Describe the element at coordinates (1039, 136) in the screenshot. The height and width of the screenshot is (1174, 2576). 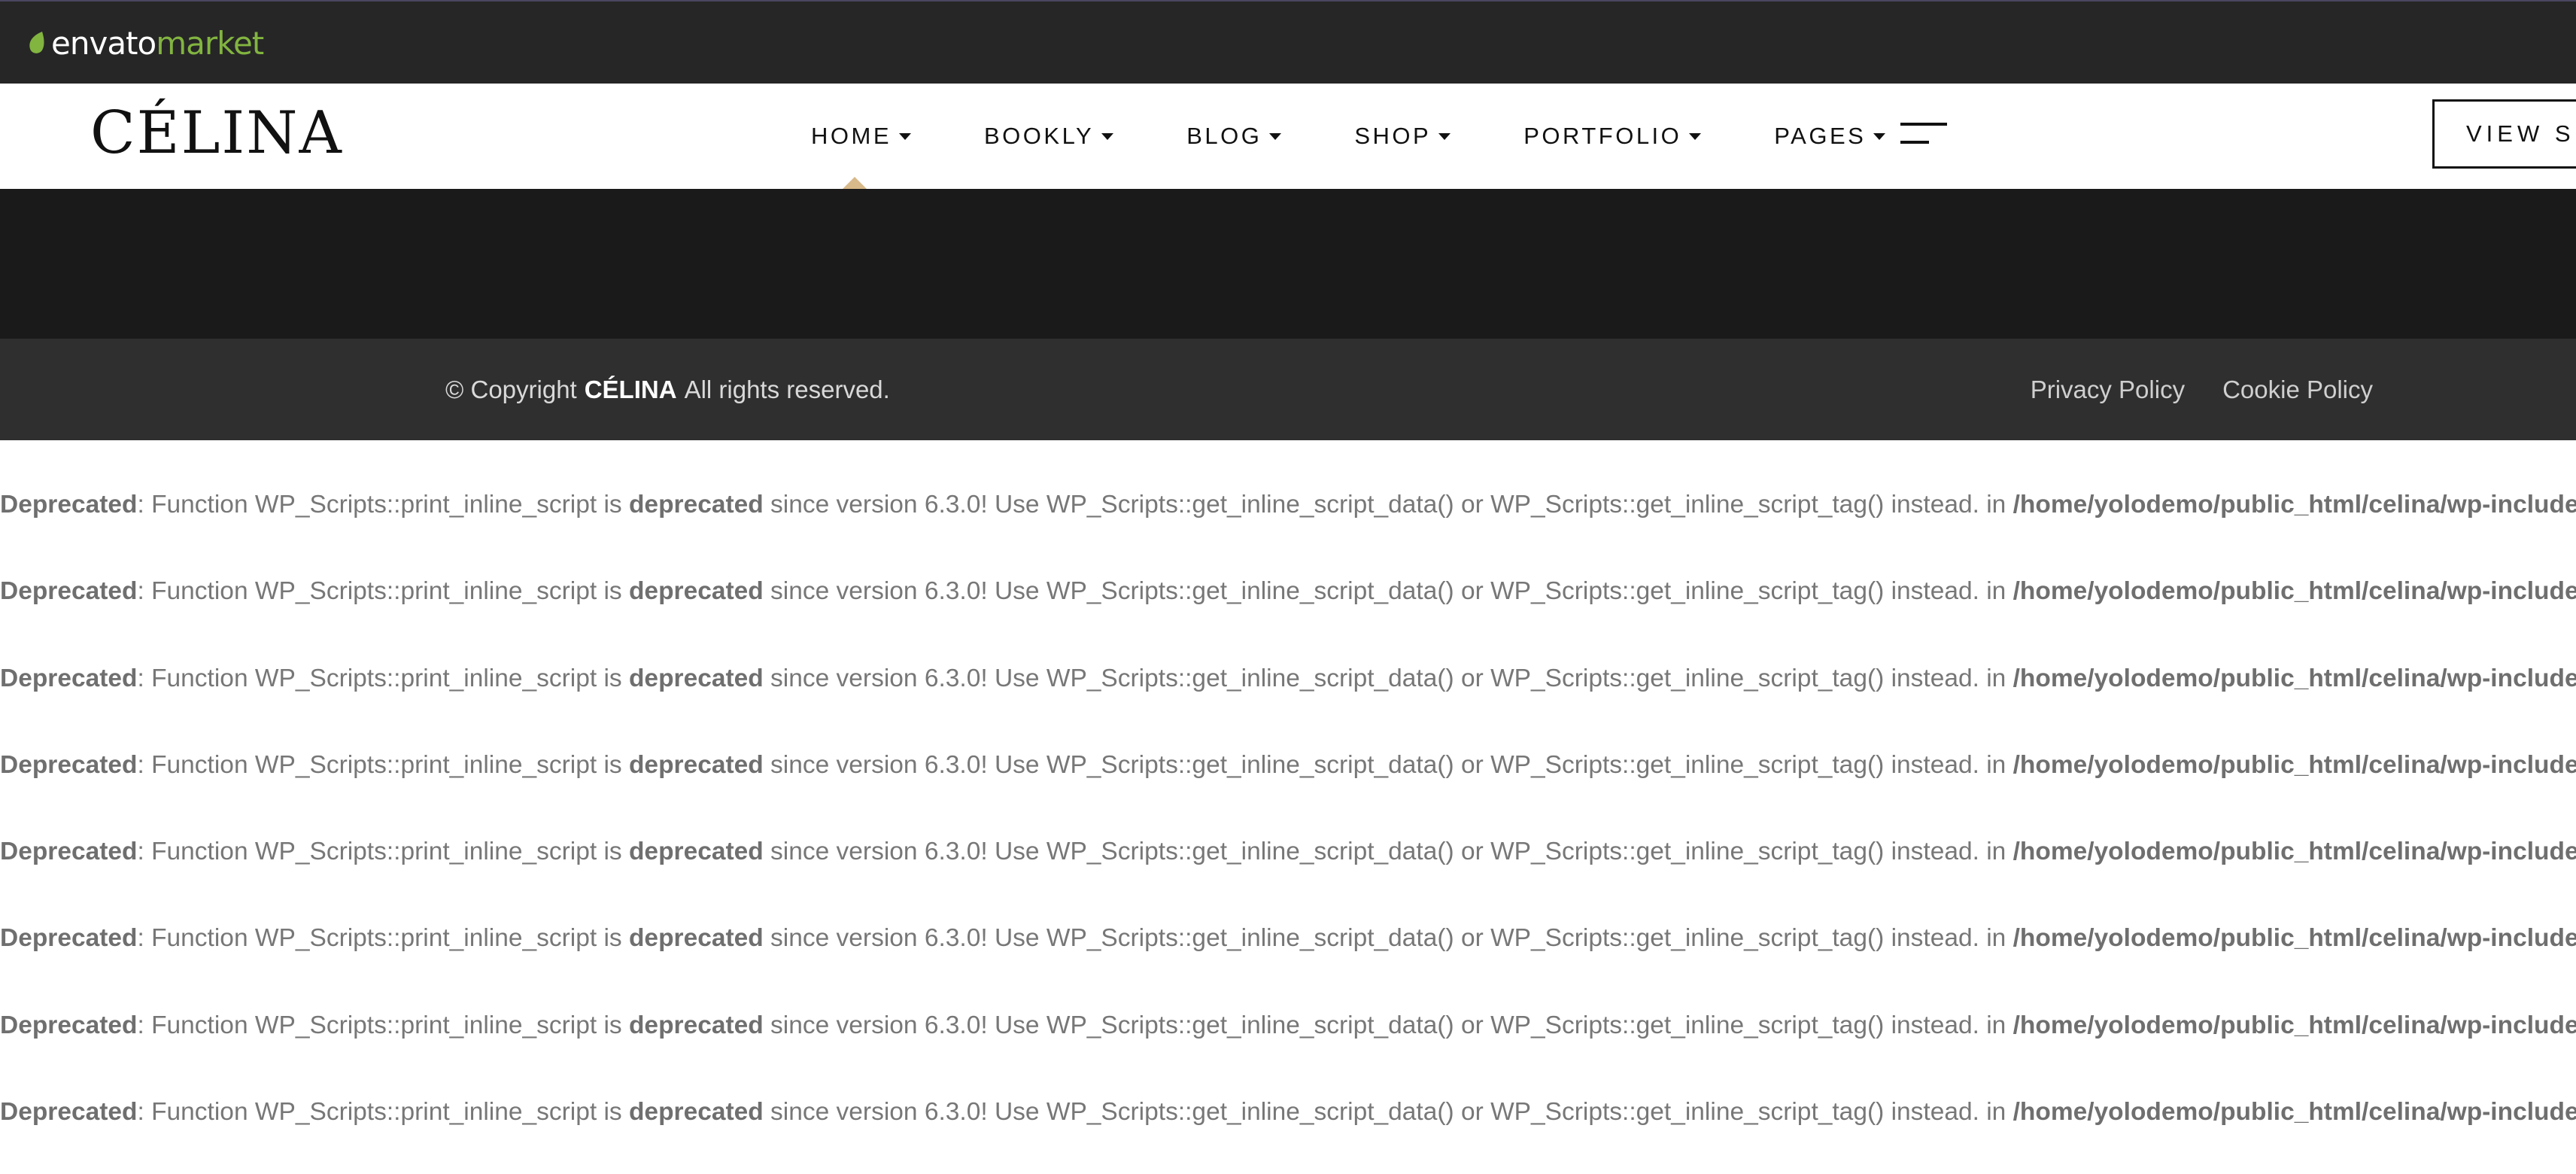
I see `nav-item-label: BOOKLY` at that location.